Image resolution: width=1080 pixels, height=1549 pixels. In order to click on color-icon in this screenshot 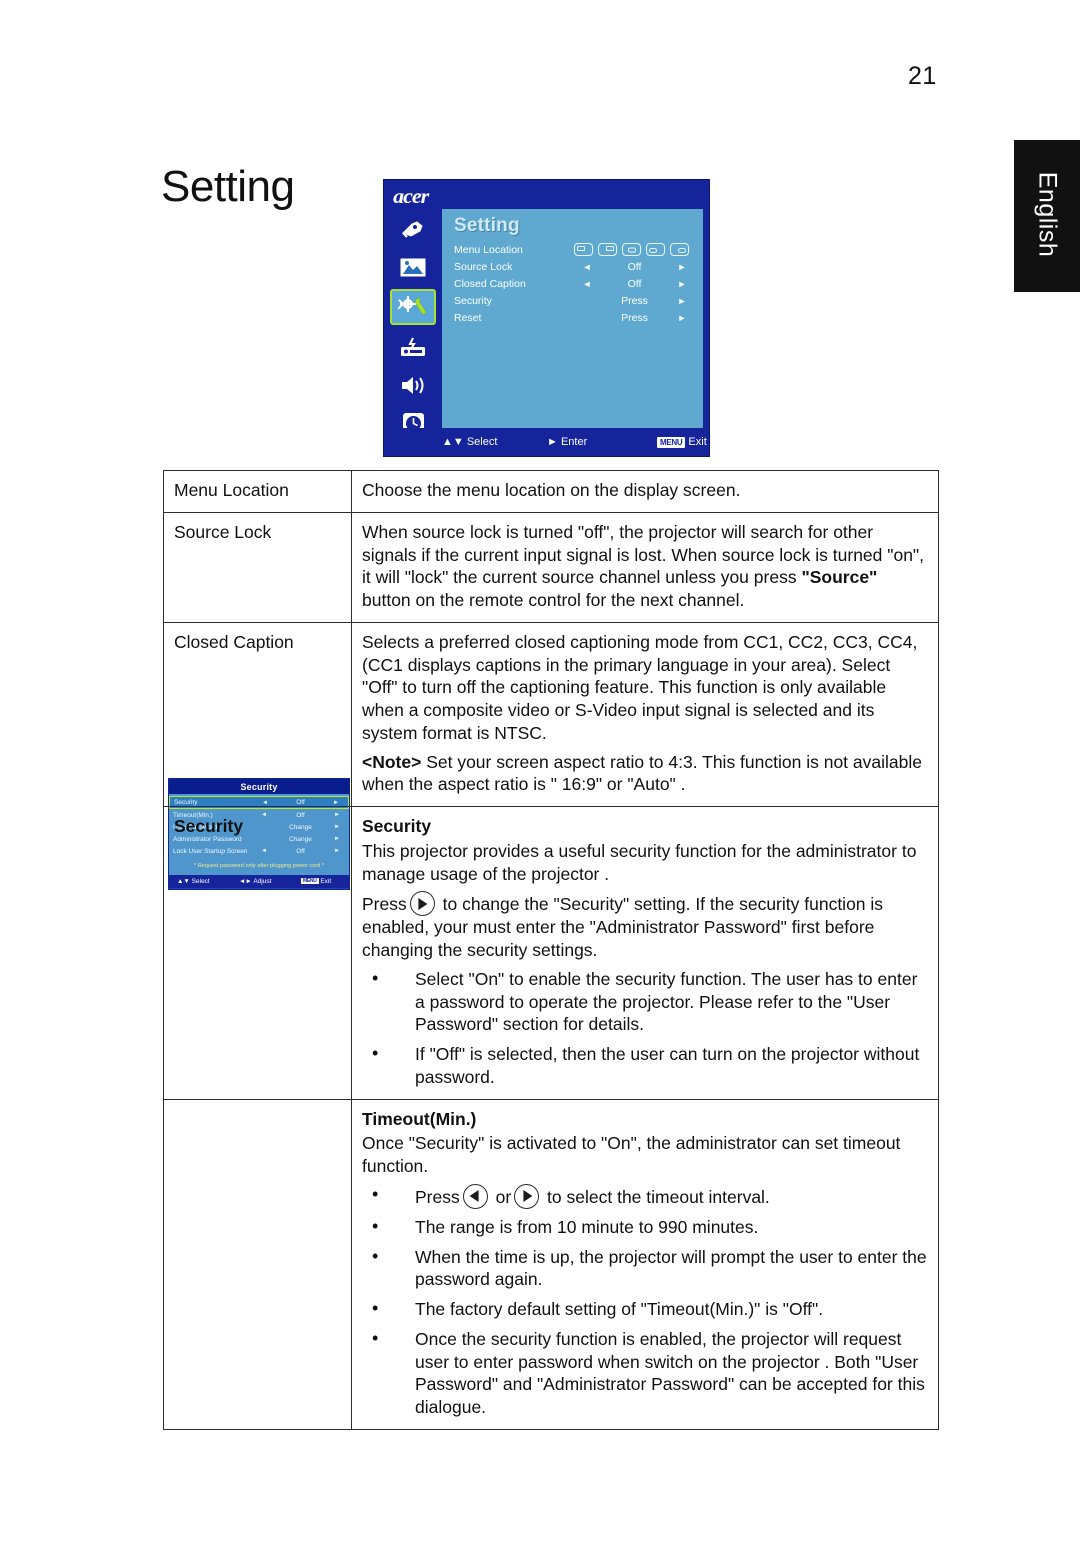, I will do `click(413, 229)`.